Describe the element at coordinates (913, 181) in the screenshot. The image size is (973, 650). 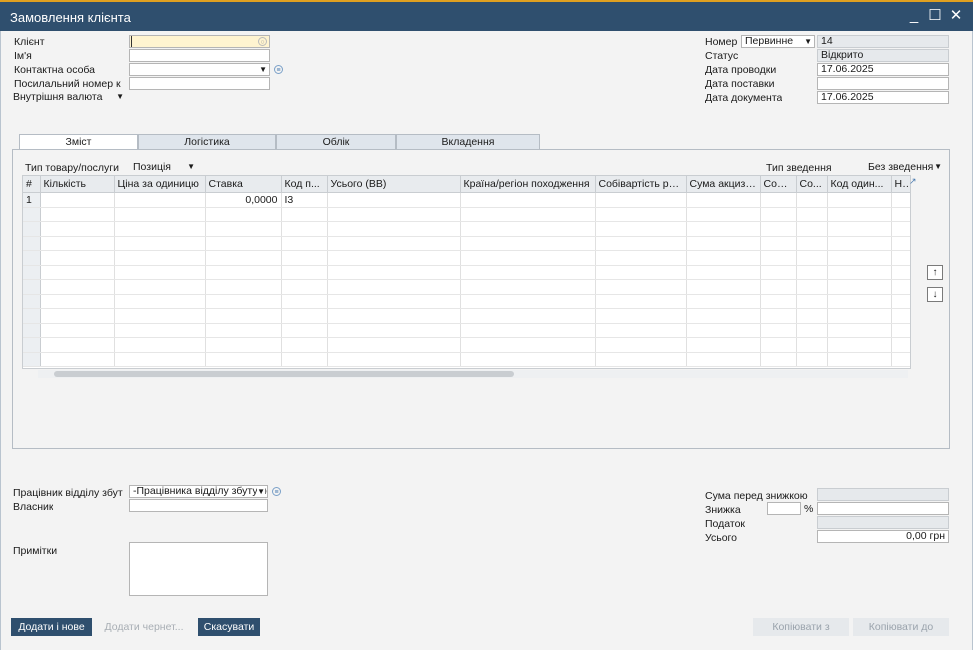
I see `expand-icon: ↗` at that location.